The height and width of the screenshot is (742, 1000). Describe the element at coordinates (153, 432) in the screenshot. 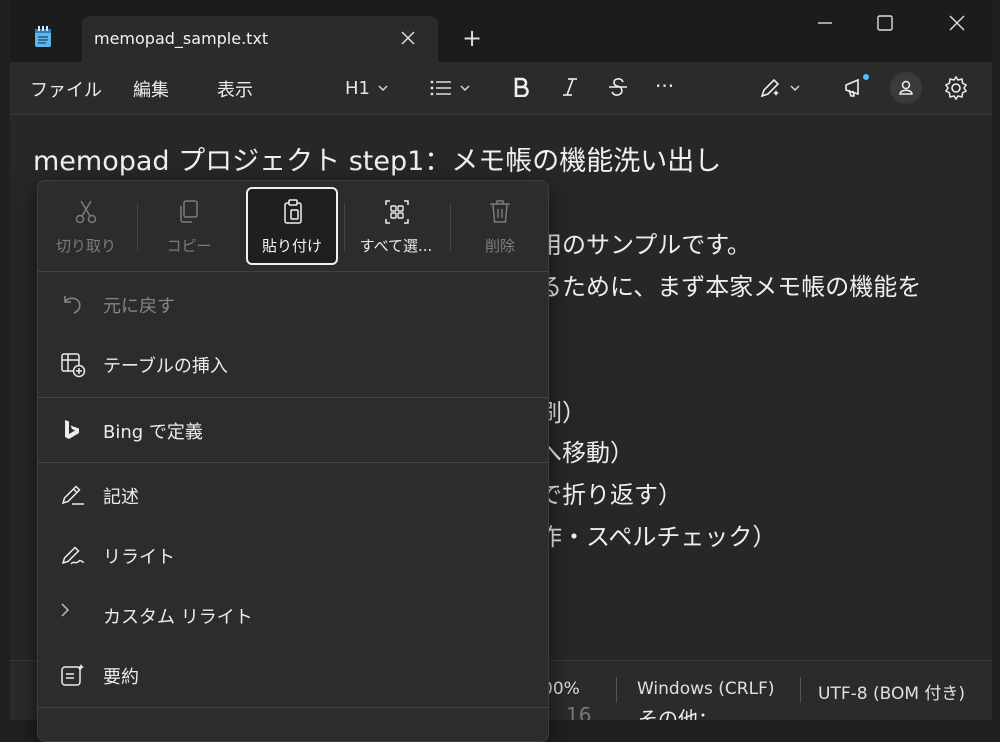

I see `bing-define-label: Bing で定義` at that location.